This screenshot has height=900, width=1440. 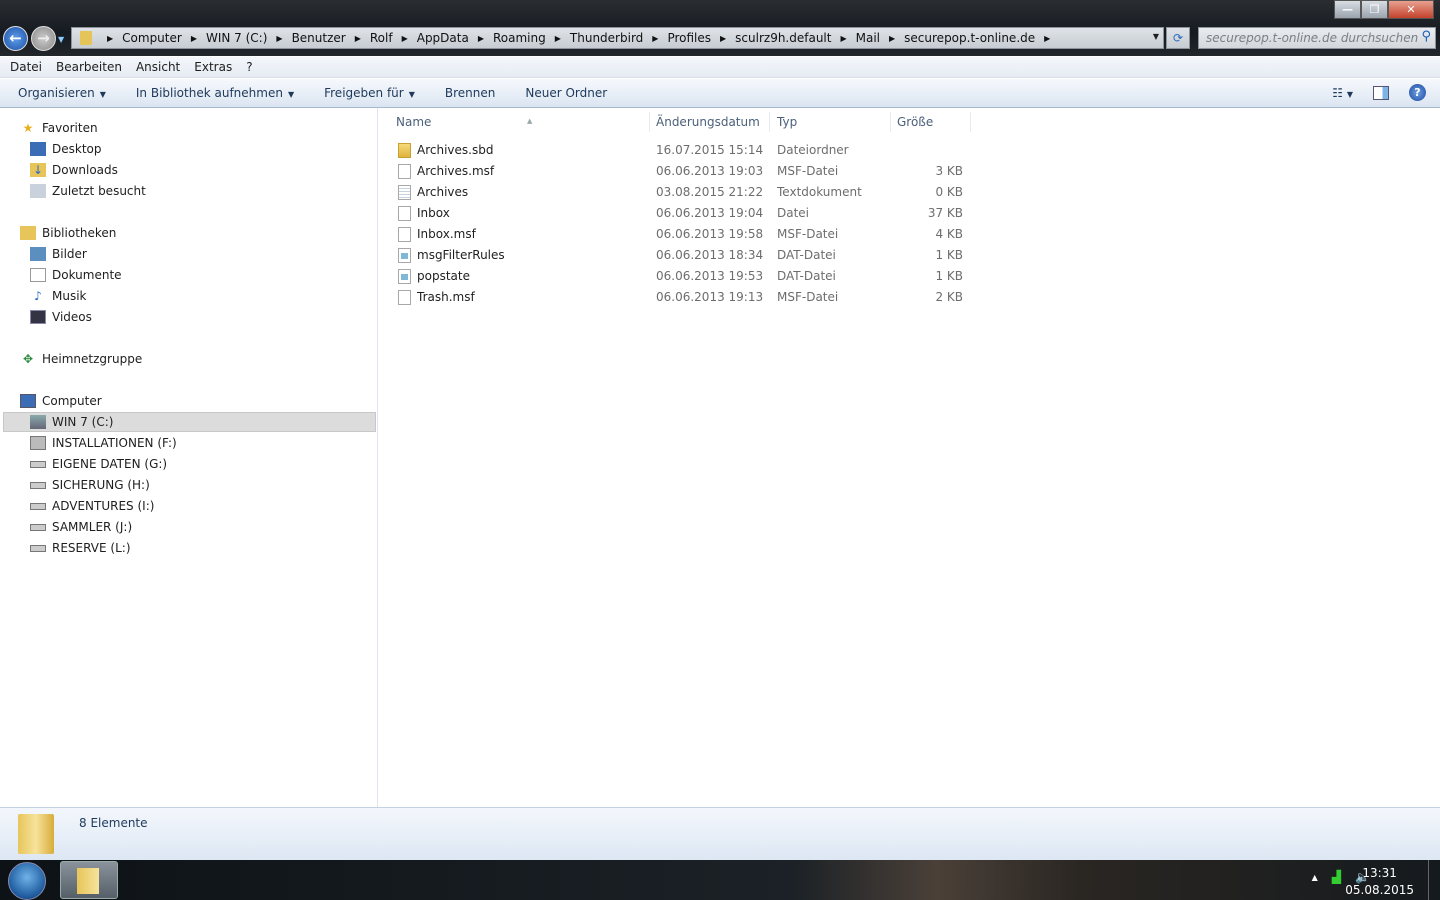 I want to click on restore-button: ❐, so click(x=1374, y=9).